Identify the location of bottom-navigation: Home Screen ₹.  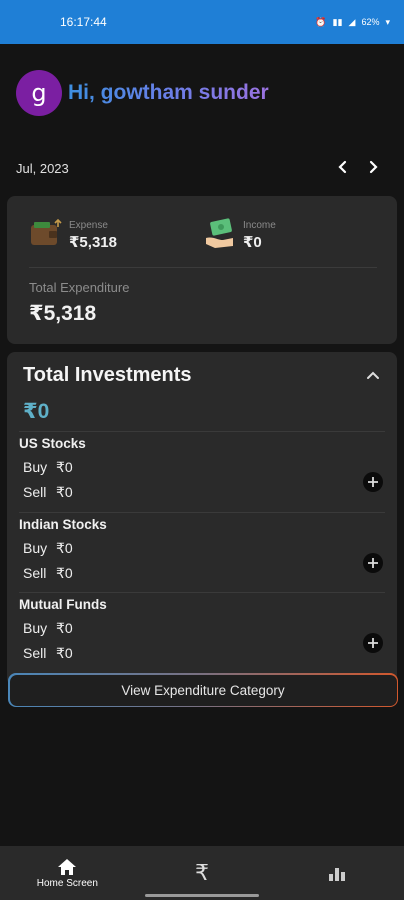
(202, 873).